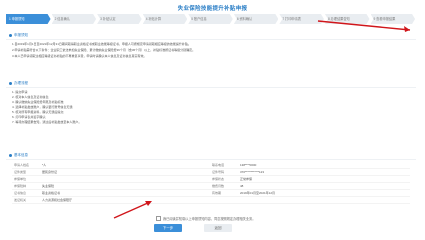  What do you see at coordinates (50, 172) in the screenshot?
I see `info-value: 居民身份证` at bounding box center [50, 172].